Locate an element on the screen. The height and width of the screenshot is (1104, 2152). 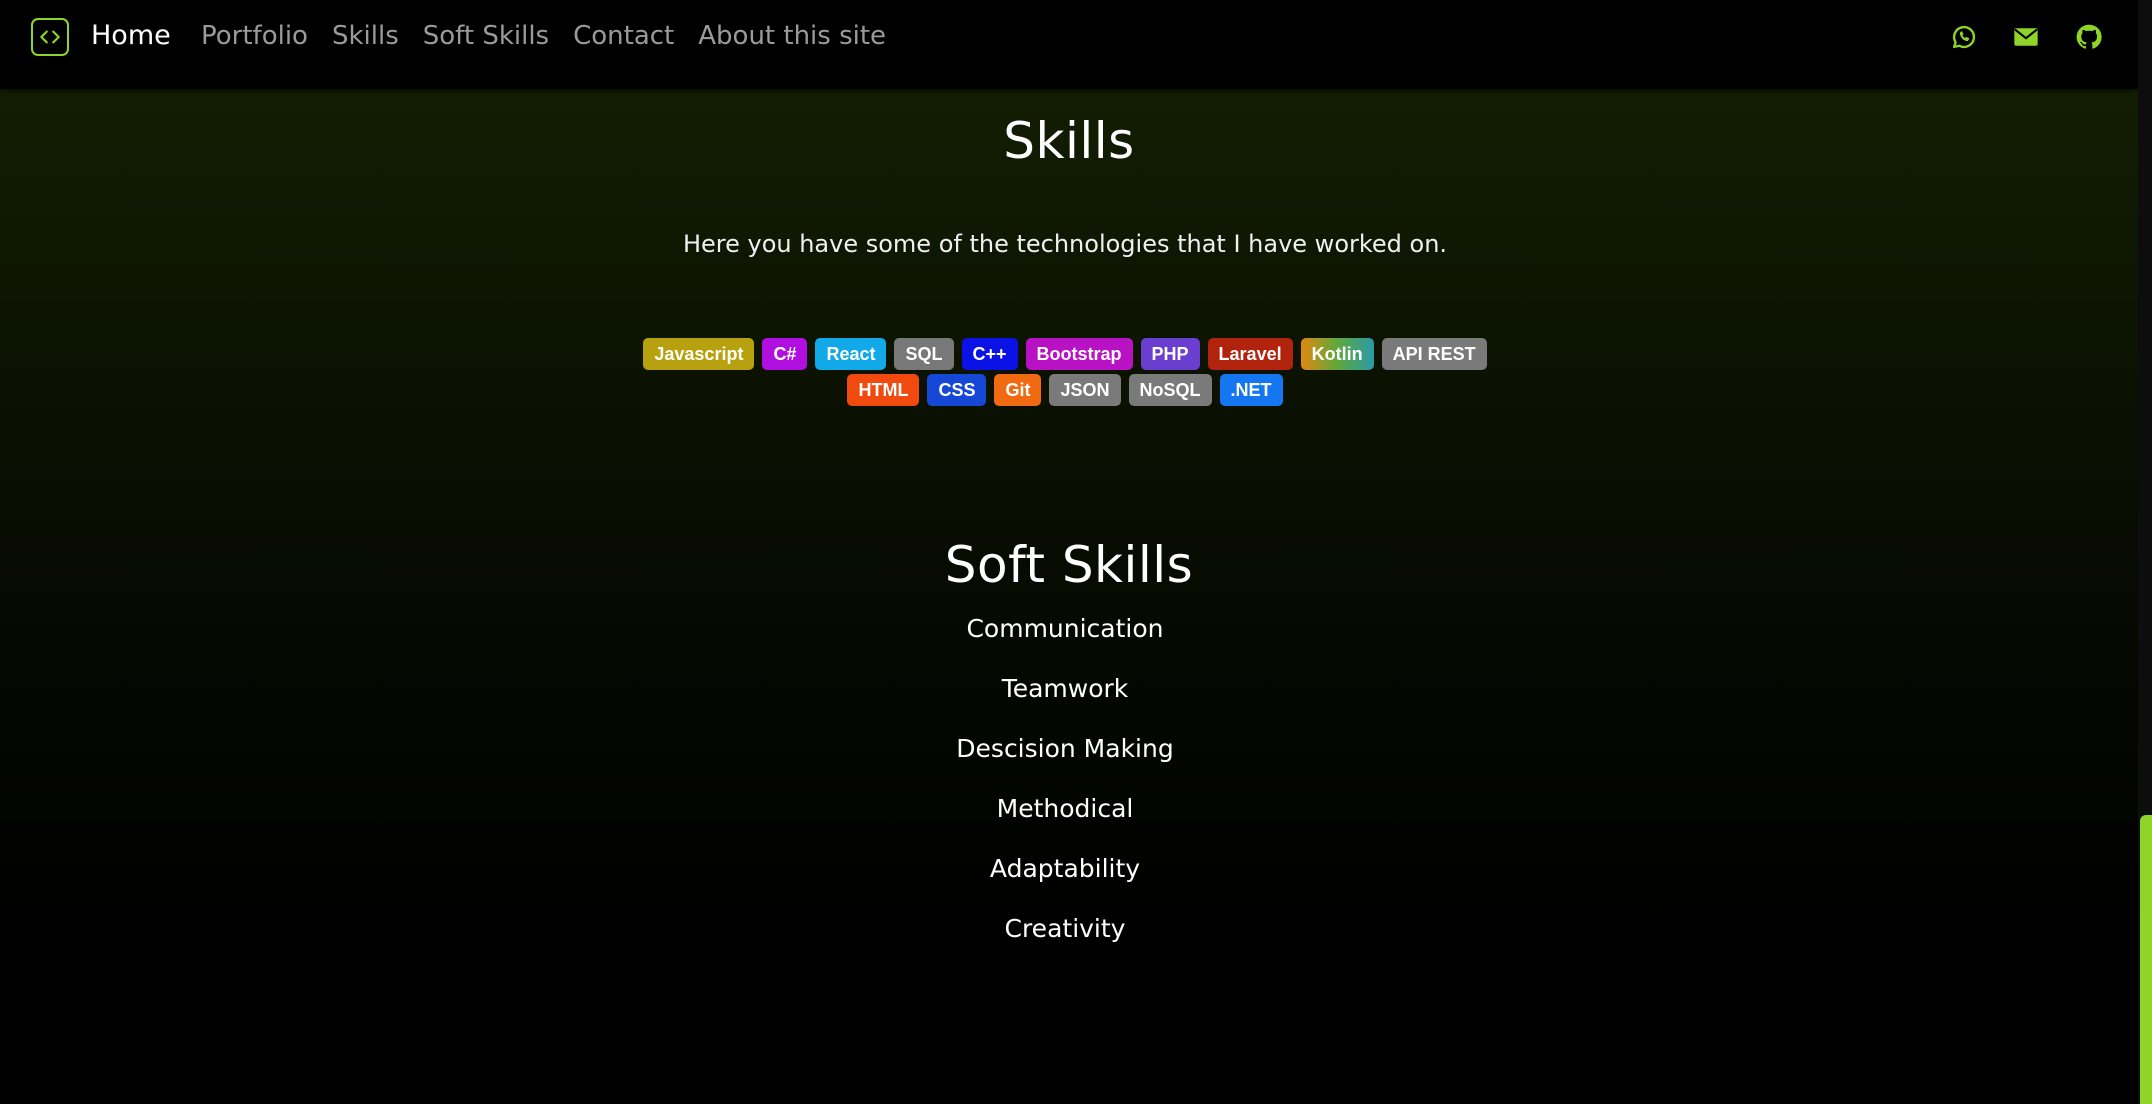
skill-badge: JSON is located at coordinates (1085, 390).